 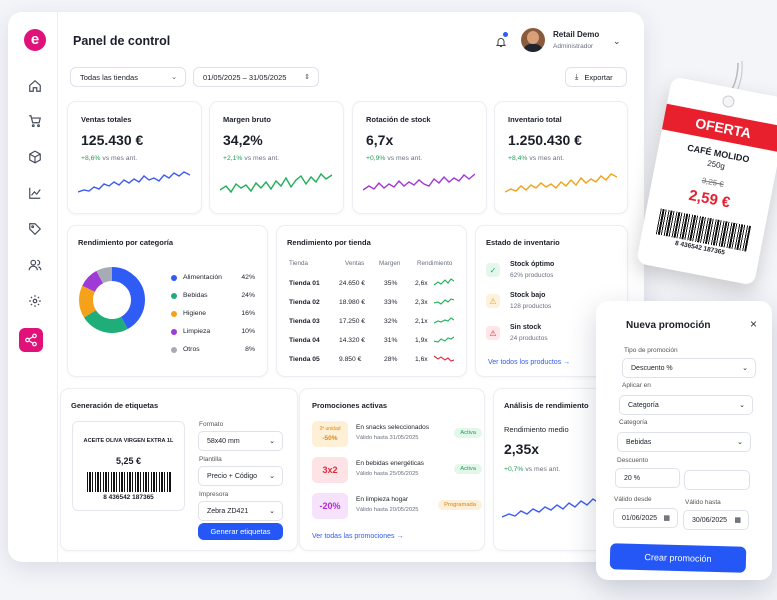 I want to click on legend-pct: 10%, so click(x=248, y=331).